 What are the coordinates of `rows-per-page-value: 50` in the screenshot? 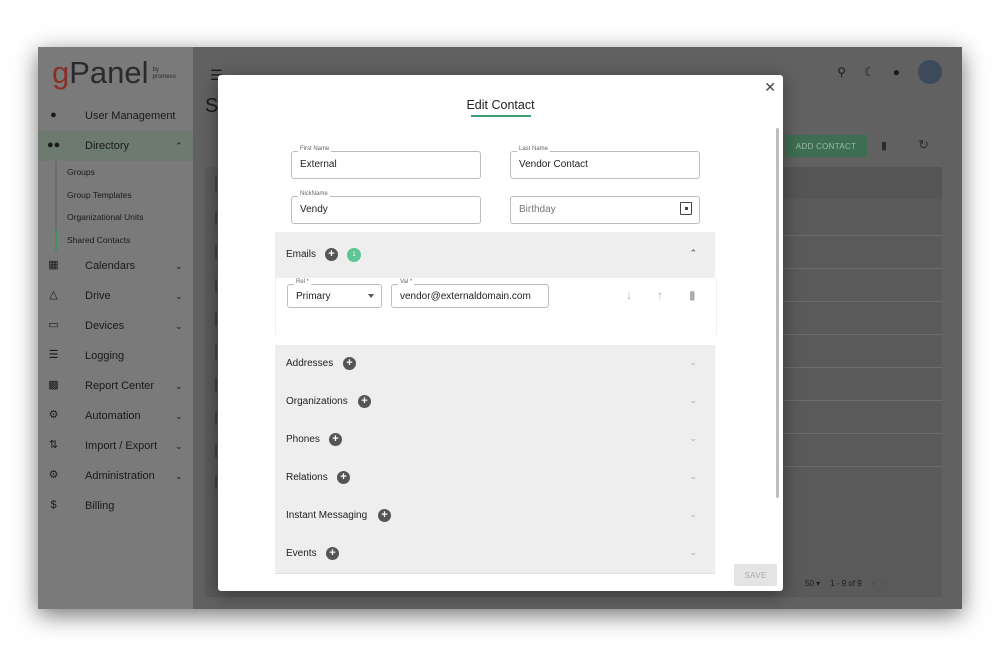 It's located at (809, 583).